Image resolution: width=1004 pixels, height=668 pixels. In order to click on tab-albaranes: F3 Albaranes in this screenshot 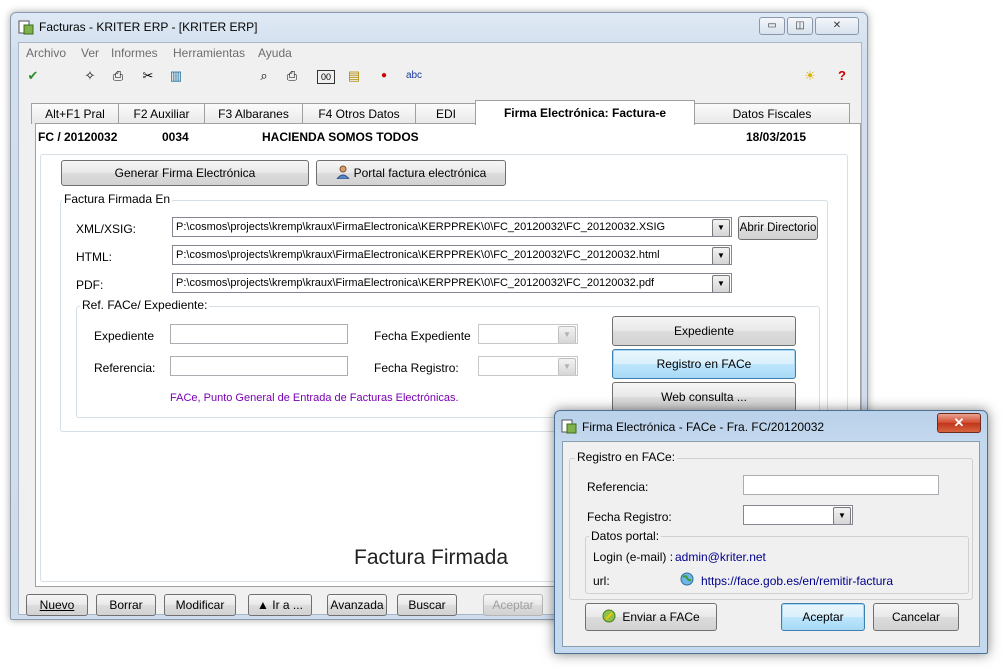, I will do `click(253, 113)`.